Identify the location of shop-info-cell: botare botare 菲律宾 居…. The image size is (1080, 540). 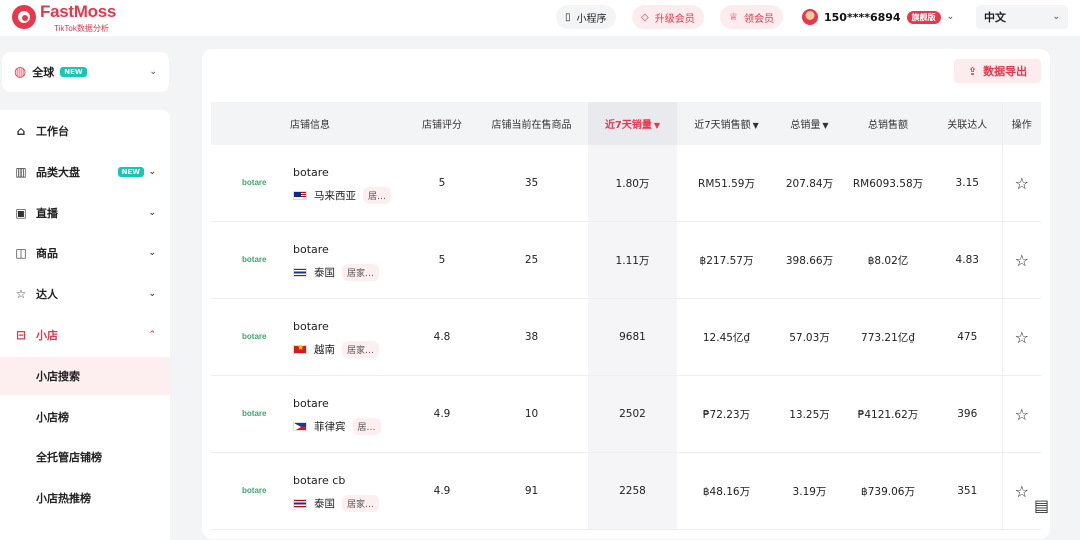
(310, 414).